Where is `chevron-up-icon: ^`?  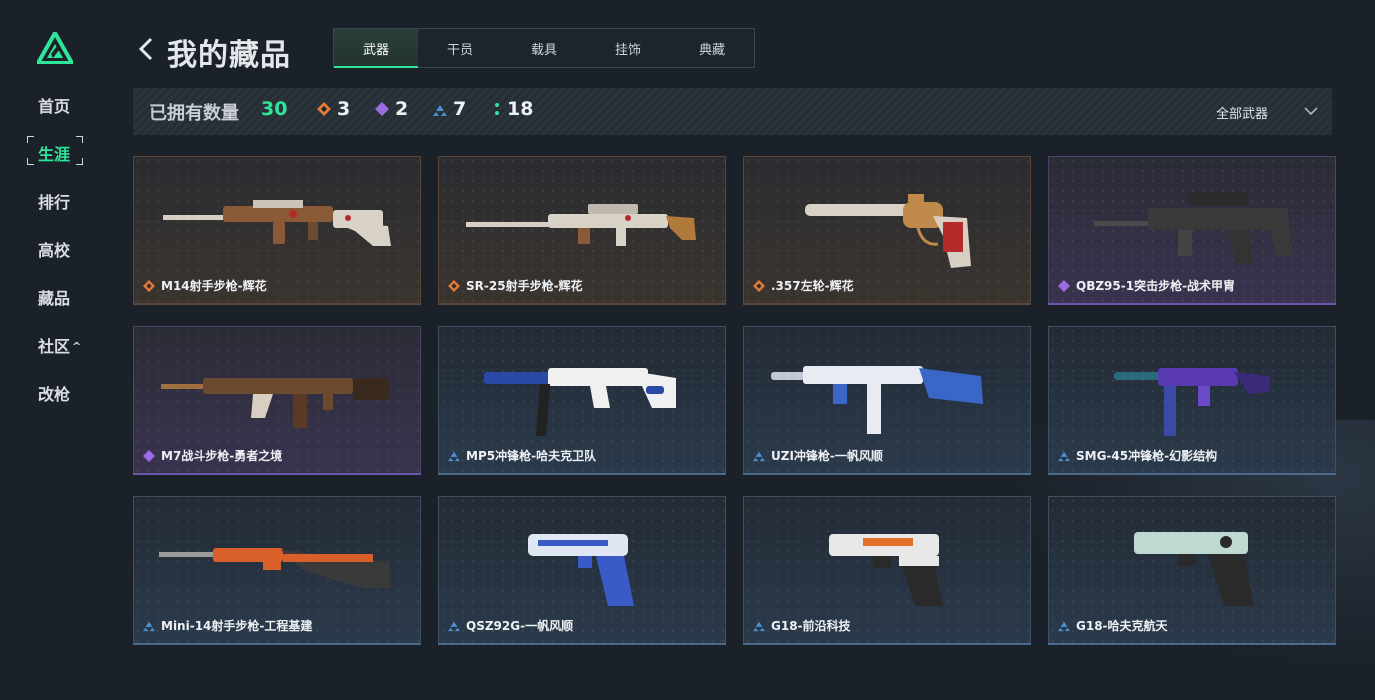
chevron-up-icon: ^ is located at coordinates (77, 346).